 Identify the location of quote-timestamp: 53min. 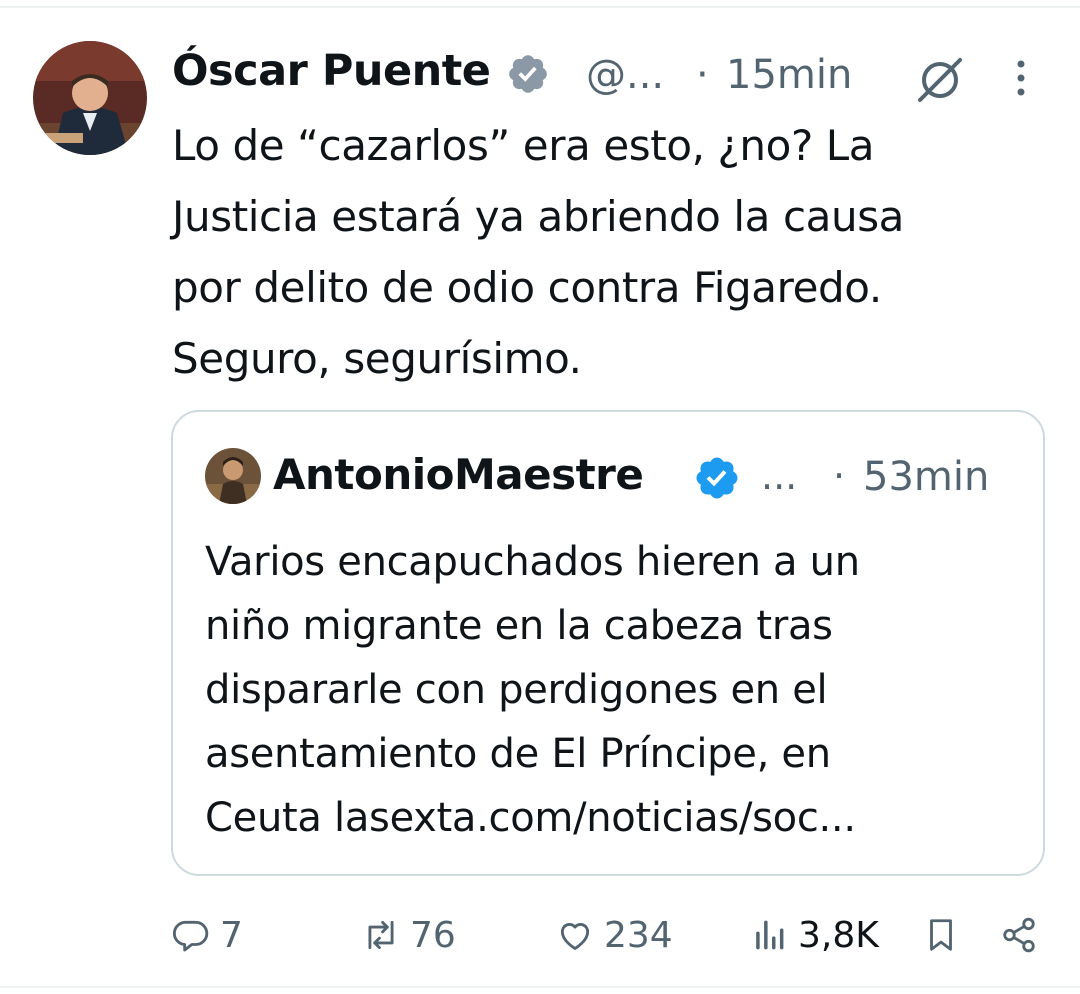
(926, 477).